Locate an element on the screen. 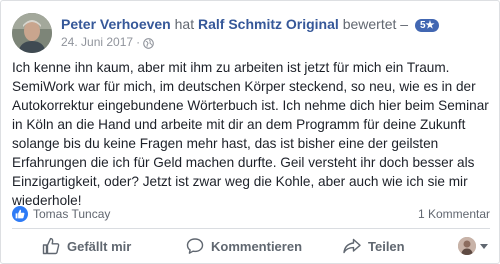  share-icon is located at coordinates (352, 246).